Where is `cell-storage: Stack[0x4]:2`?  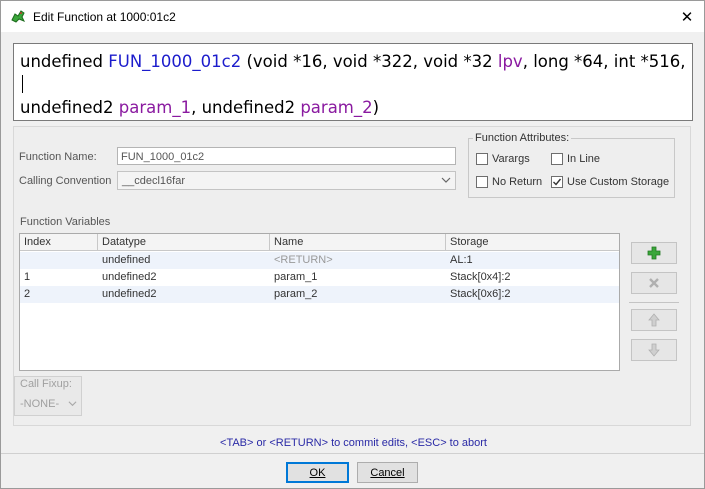
cell-storage: Stack[0x4]:2 is located at coordinates (480, 277).